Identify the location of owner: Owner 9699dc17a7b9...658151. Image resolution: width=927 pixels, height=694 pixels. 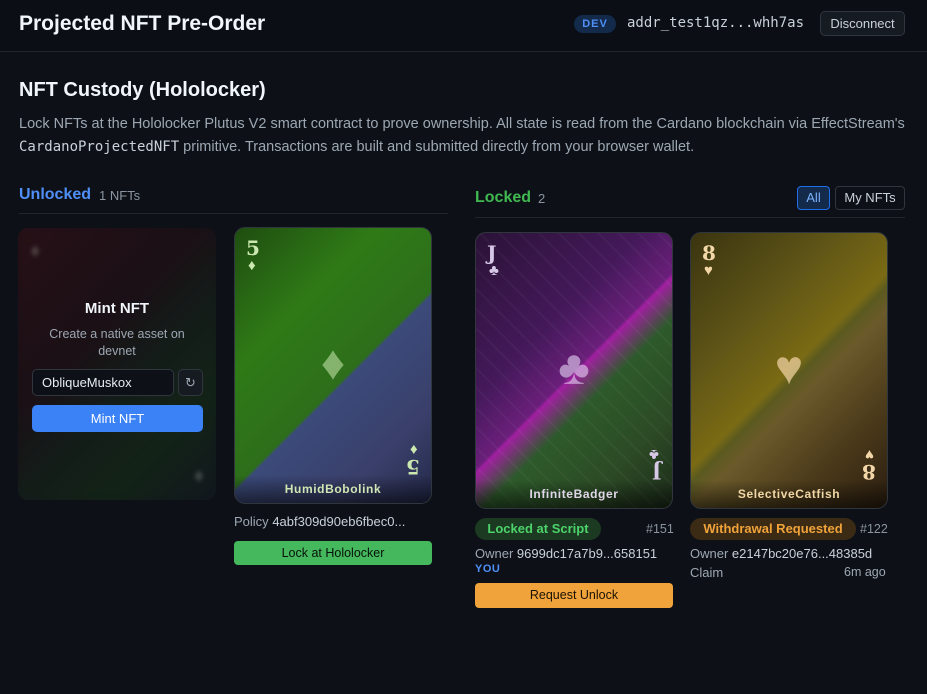
(566, 553).